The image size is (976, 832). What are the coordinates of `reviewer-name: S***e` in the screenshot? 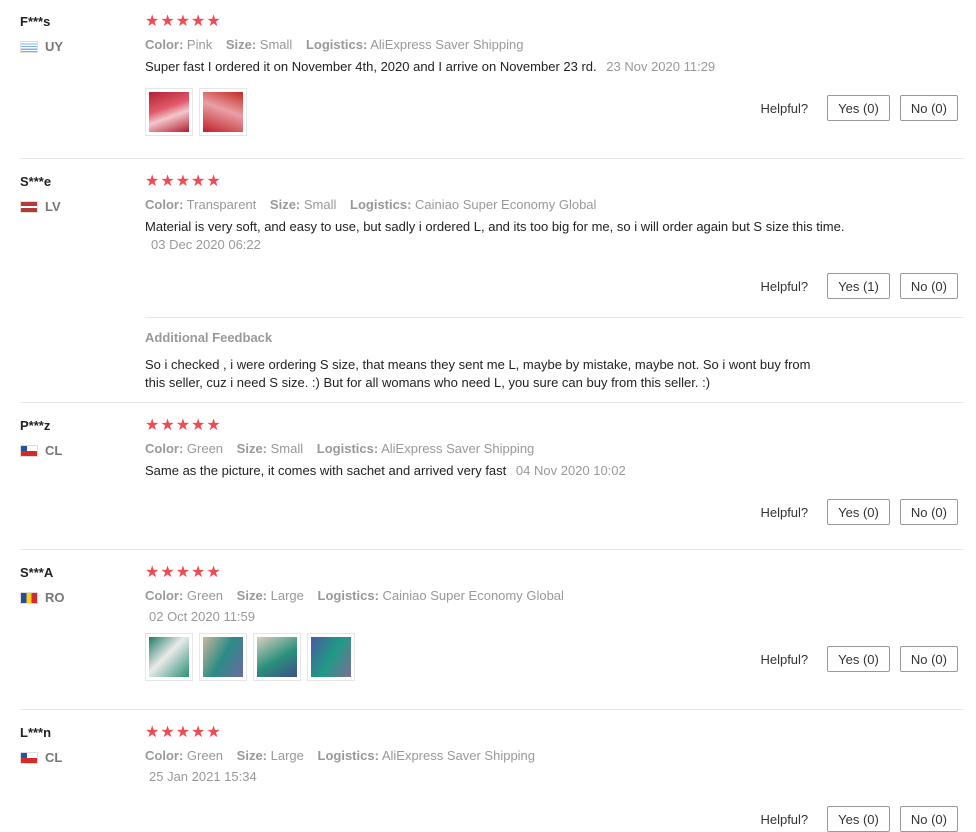 It's located at (36, 181).